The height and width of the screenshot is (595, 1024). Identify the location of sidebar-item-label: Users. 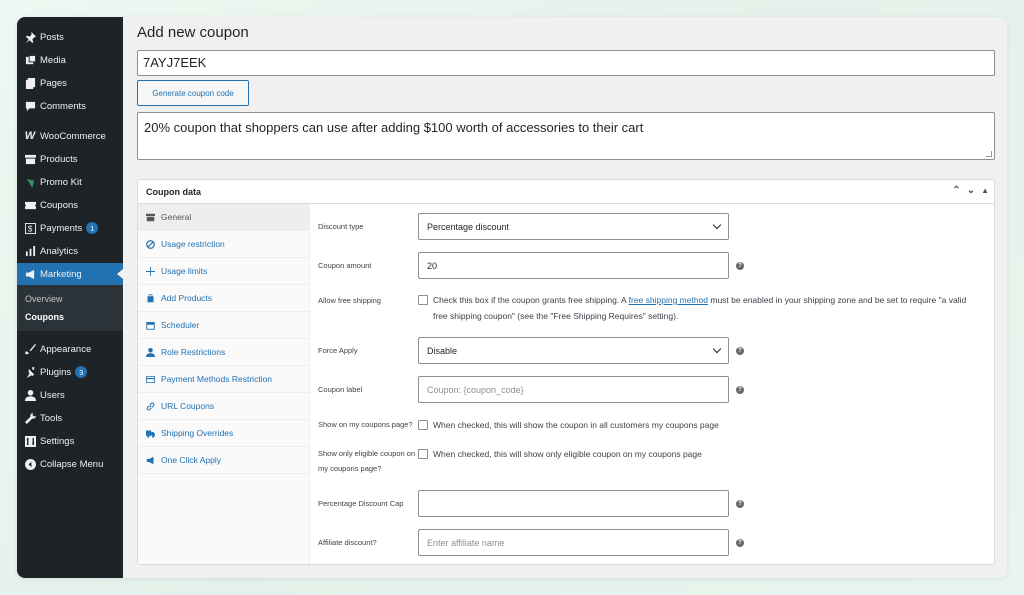
(52, 395).